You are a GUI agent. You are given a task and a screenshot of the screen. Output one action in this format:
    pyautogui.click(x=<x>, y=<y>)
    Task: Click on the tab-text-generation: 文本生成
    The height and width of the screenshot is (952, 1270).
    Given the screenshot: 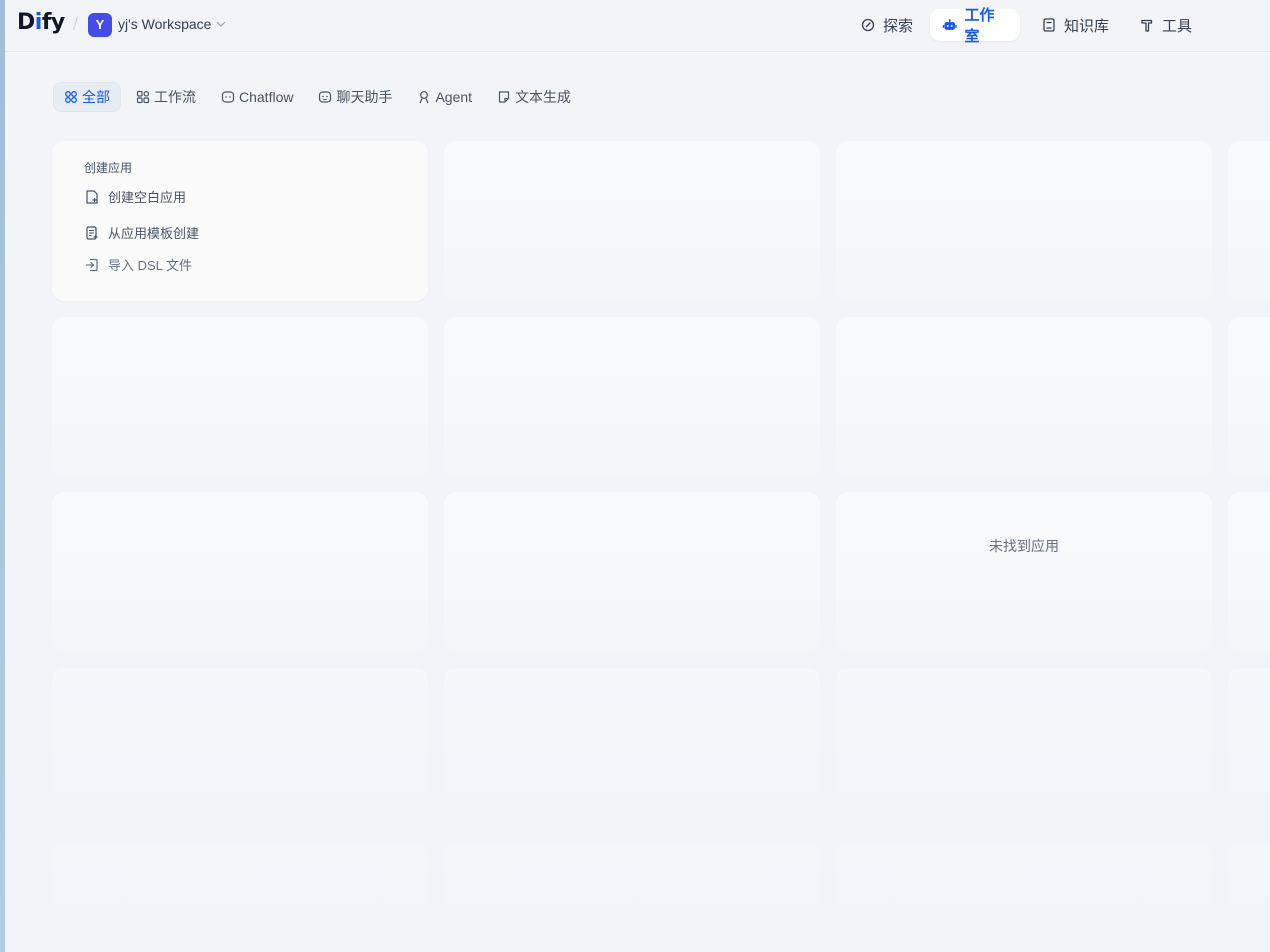 What is the action you would take?
    pyautogui.click(x=534, y=97)
    